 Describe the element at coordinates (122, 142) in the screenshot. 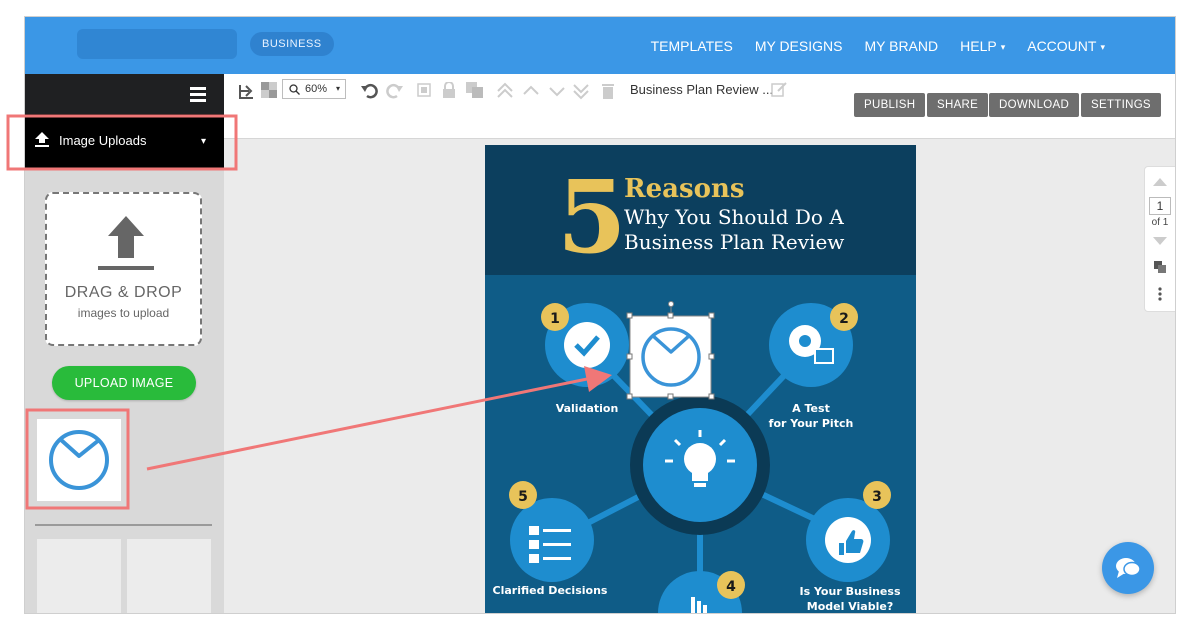

I see `highlight-box-uploads` at that location.